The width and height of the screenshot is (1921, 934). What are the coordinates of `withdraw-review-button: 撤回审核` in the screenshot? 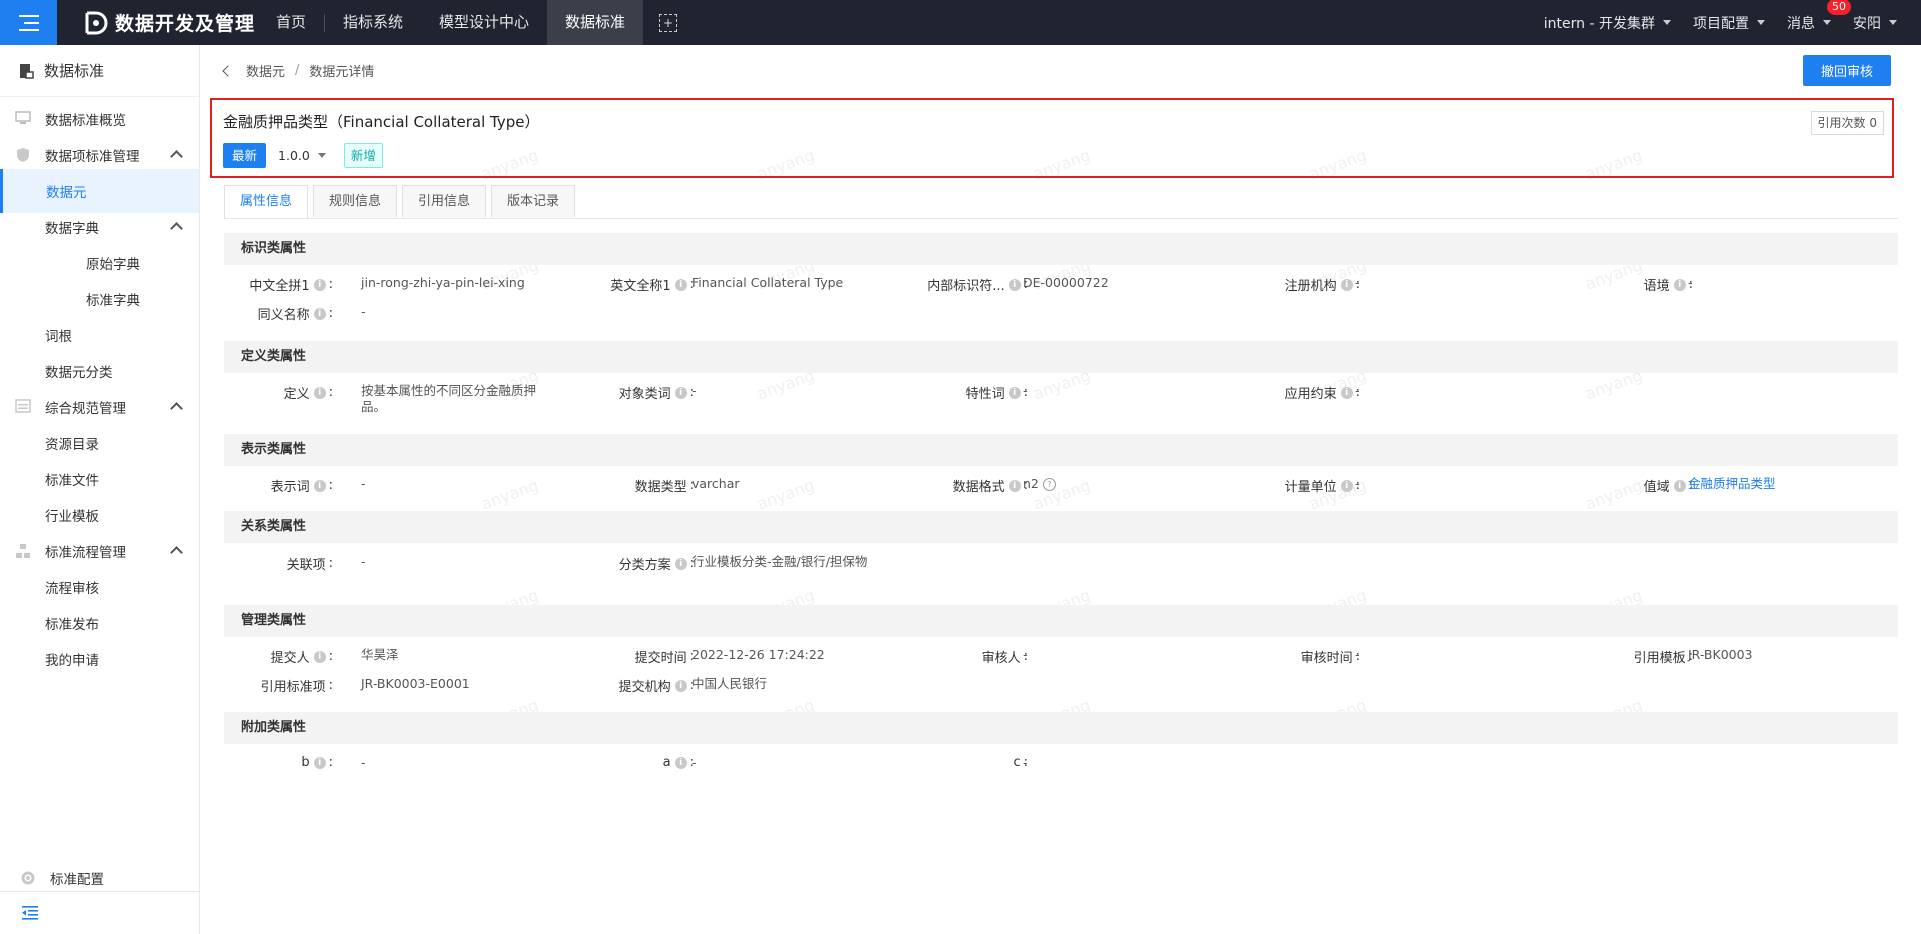 It's located at (1847, 70).